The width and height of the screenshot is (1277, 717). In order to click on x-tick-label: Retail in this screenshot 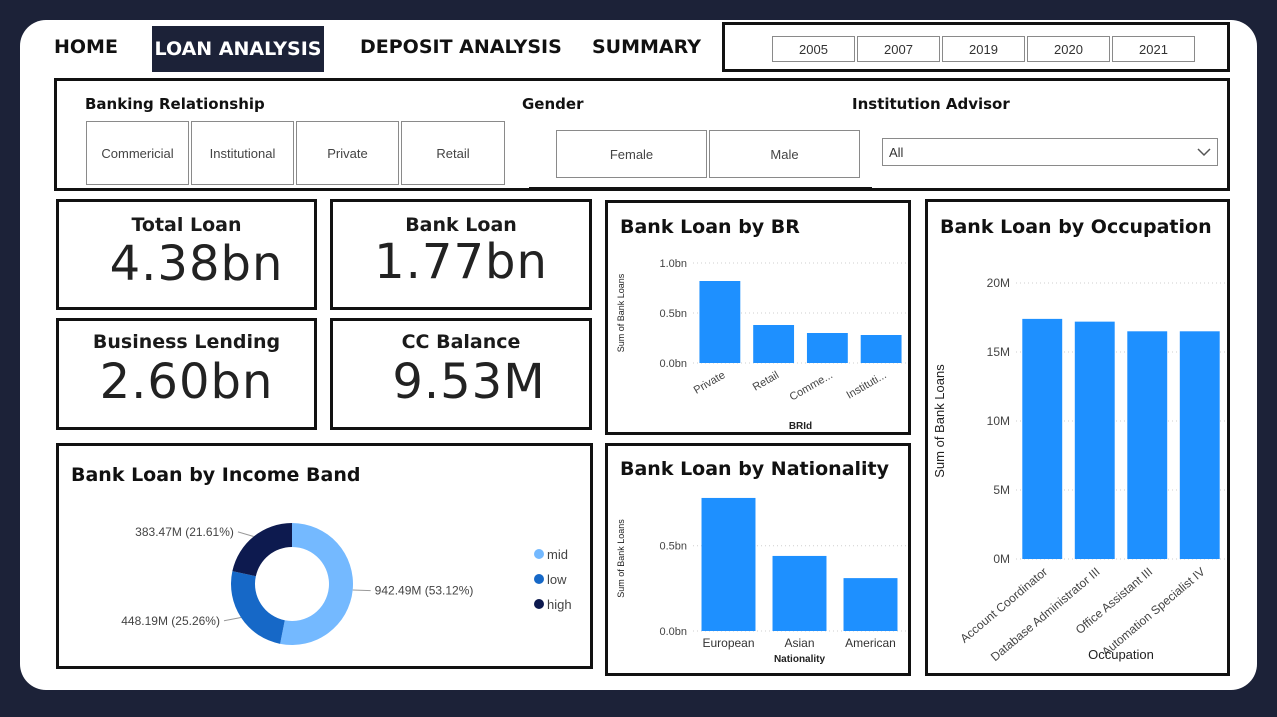, I will do `click(766, 381)`.